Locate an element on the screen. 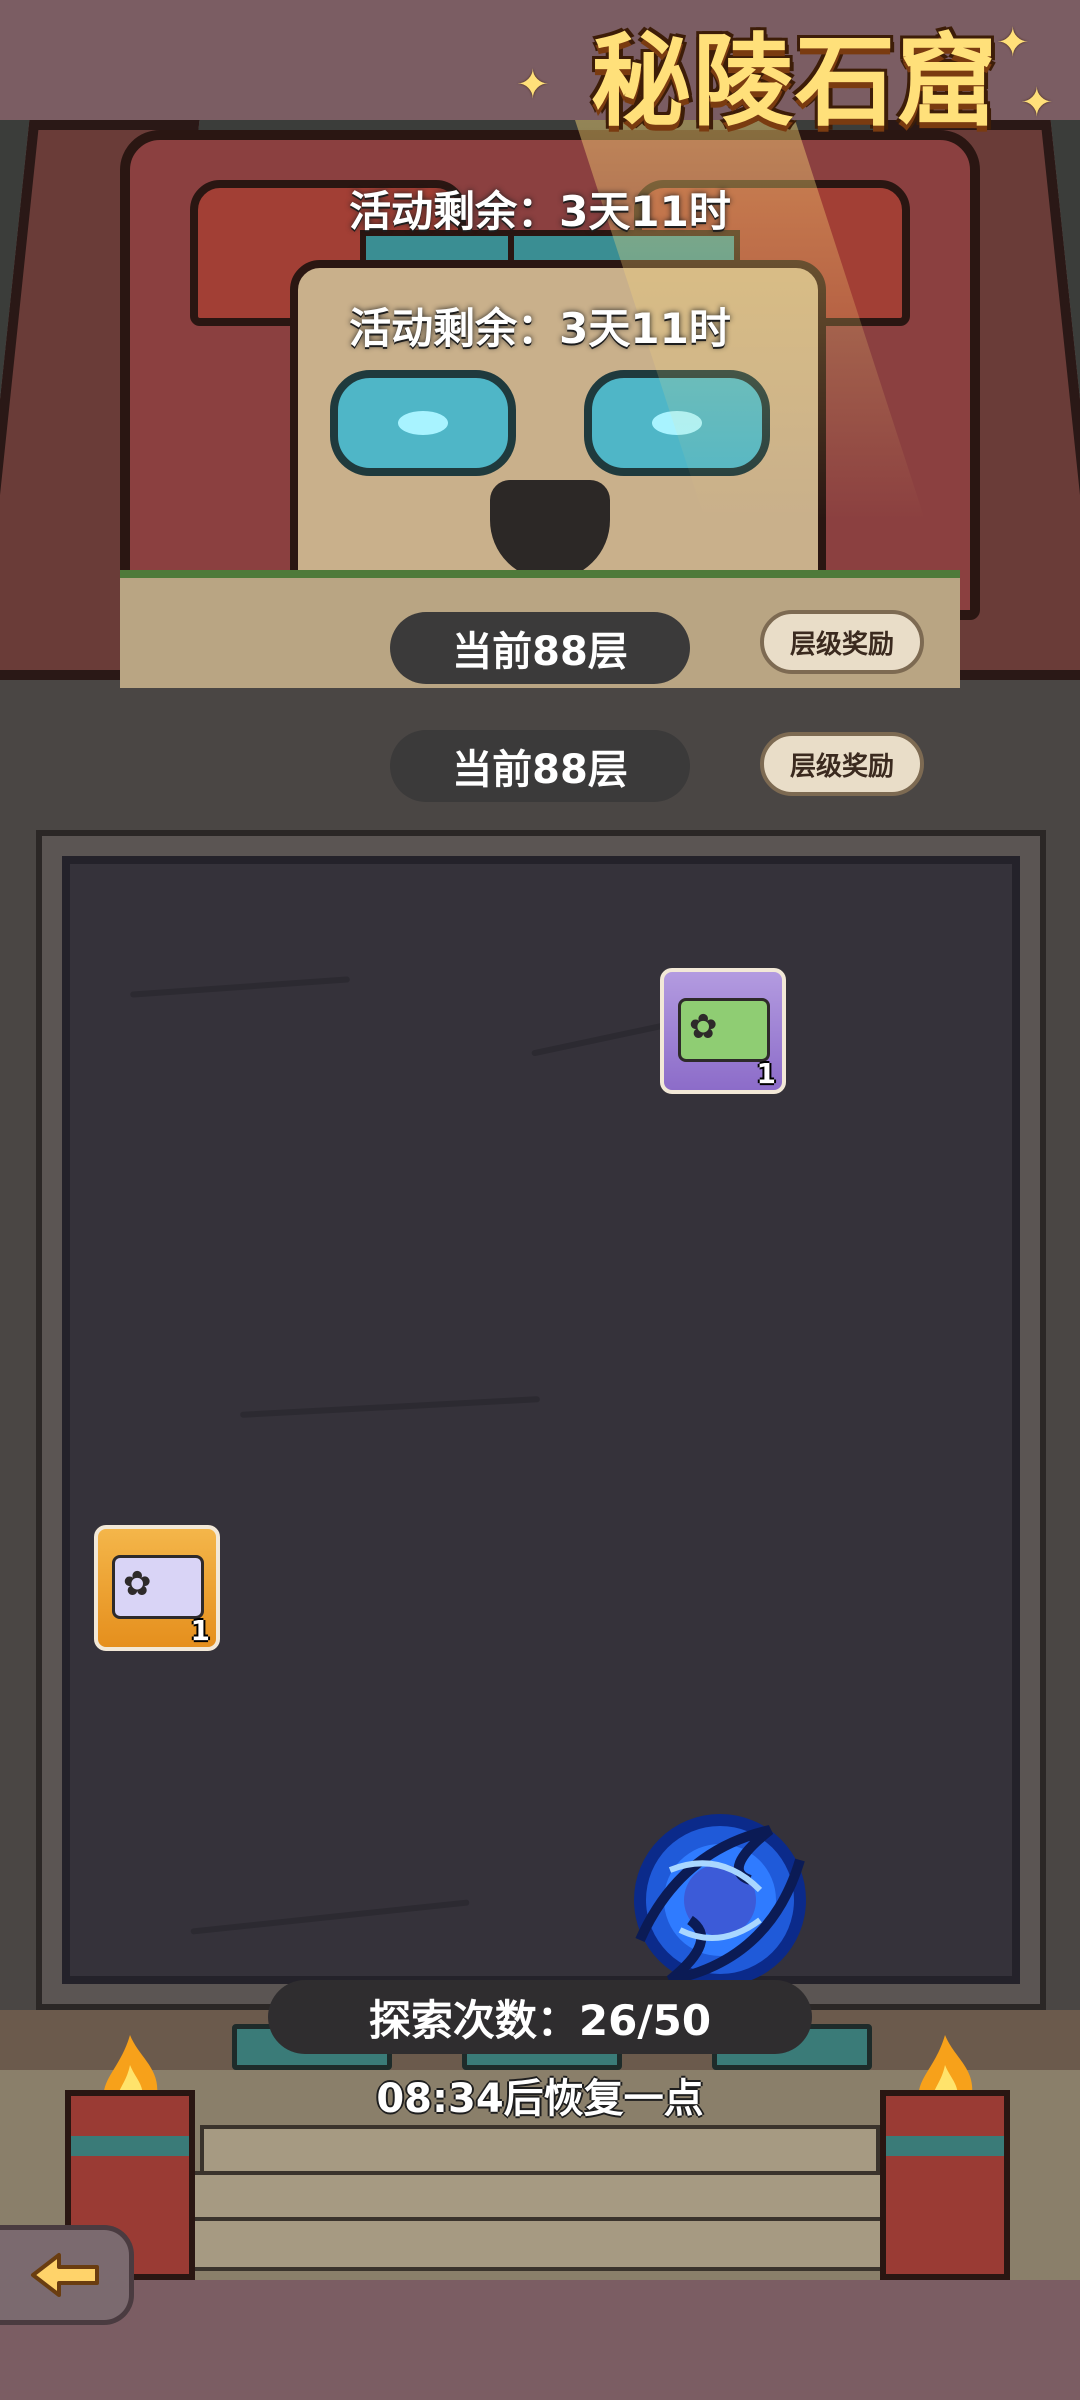  floor-reward-button-overlay: 层级奖励 is located at coordinates (842, 642).